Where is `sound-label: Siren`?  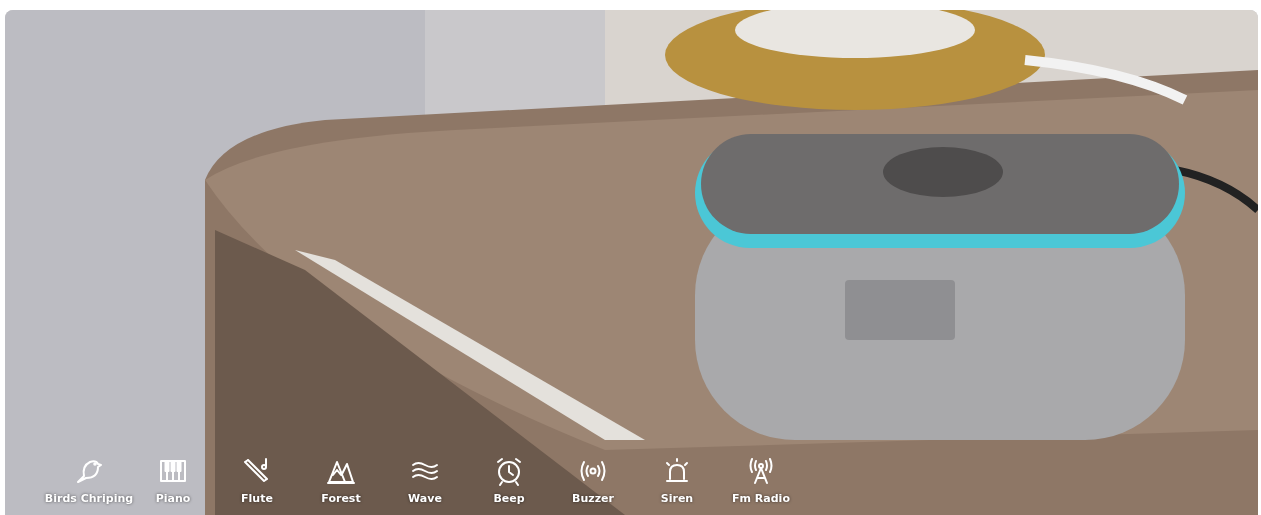
sound-label: Siren is located at coordinates (677, 498).